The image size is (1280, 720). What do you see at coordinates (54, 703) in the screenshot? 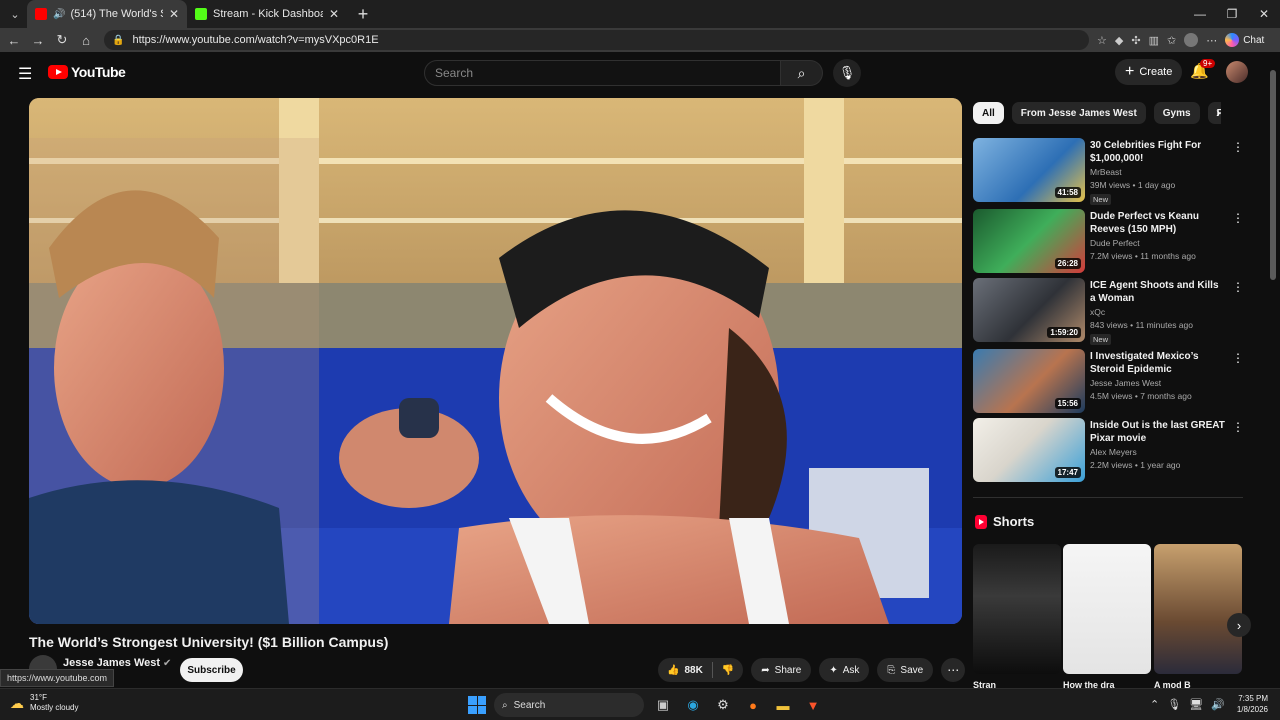
I see `weather-text: 31°F Mostly cloudy` at bounding box center [54, 703].